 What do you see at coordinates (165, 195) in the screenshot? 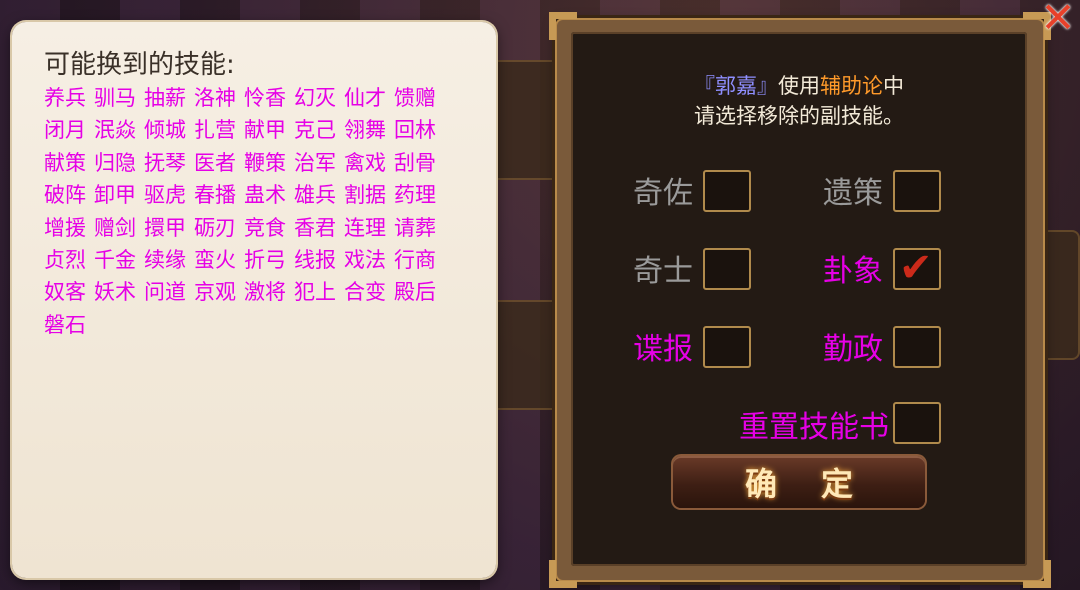
I see `skill-item: 驱虎` at bounding box center [165, 195].